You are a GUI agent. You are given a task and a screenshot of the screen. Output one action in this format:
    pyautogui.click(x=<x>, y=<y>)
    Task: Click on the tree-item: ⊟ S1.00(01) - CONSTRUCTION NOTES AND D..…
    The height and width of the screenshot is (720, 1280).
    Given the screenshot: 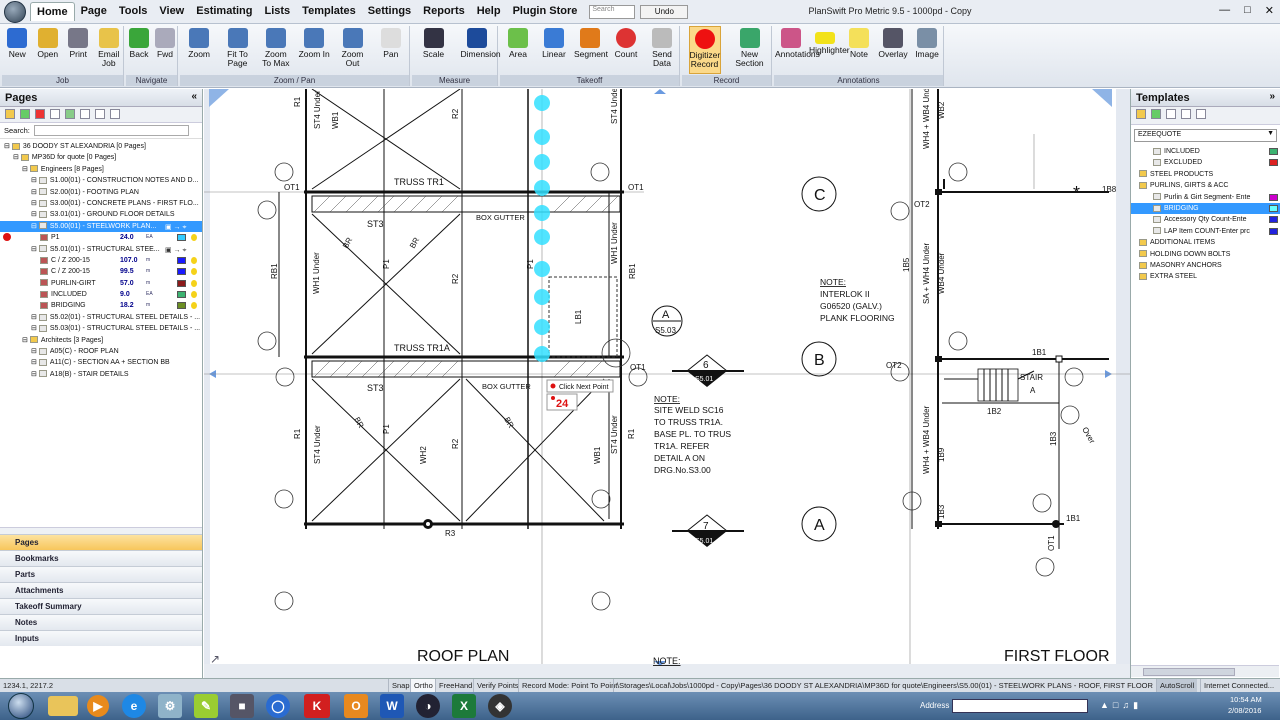 What is the action you would take?
    pyautogui.click(x=101, y=180)
    